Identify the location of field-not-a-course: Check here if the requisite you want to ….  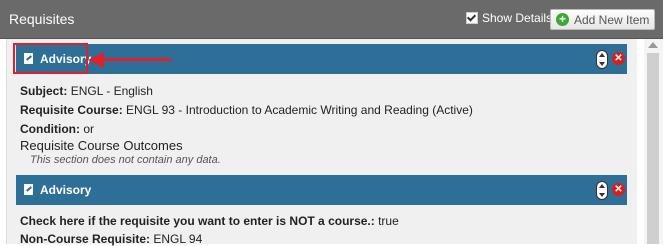
(209, 221).